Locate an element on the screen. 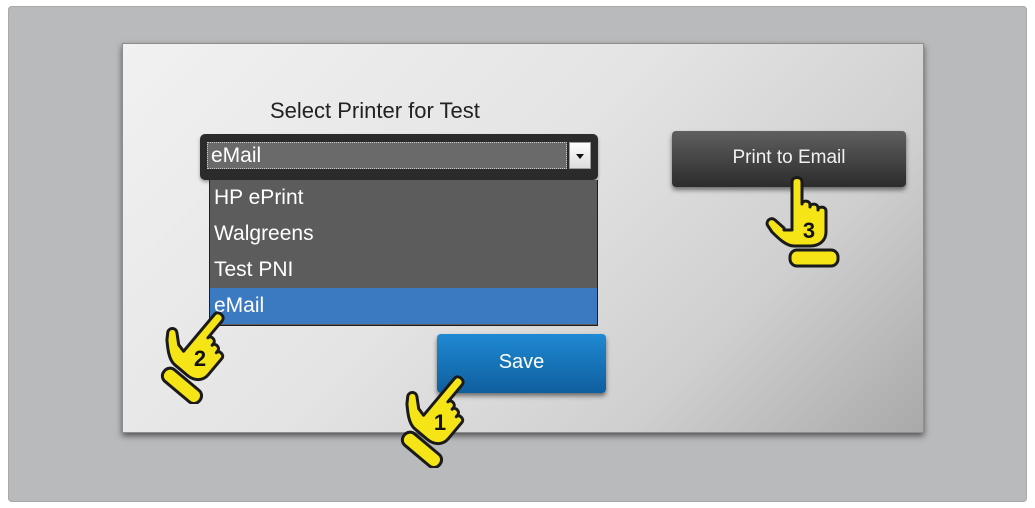 The height and width of the screenshot is (508, 1035). option-hp-eprint: HP ePrint is located at coordinates (403, 198).